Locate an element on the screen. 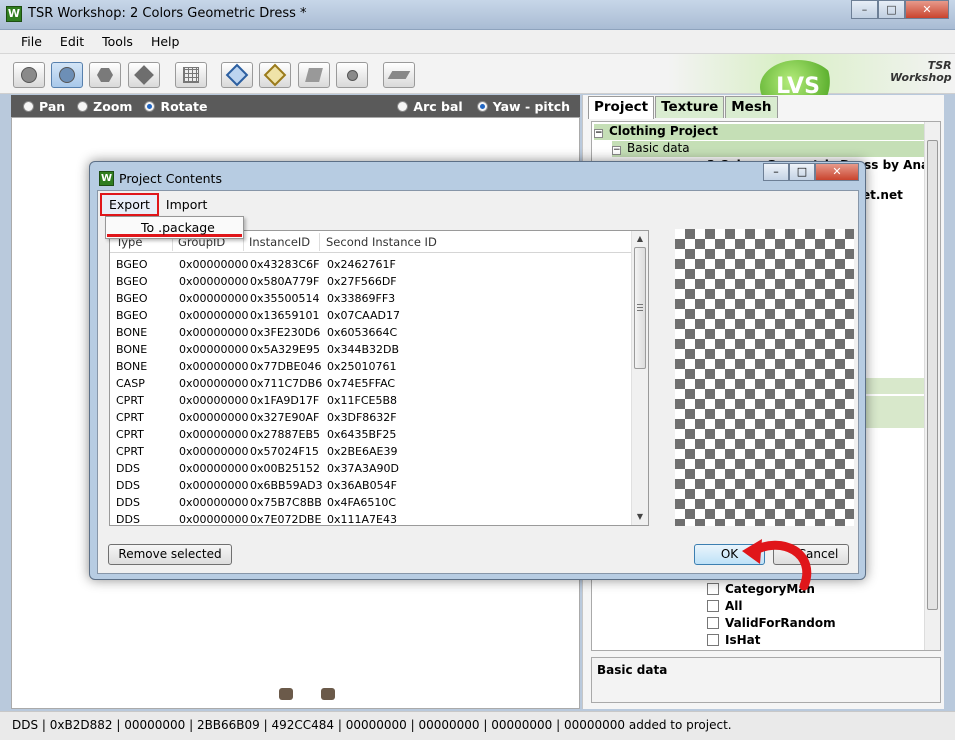 This screenshot has width=955, height=740. panel-tabs: Project Texture Mesh is located at coordinates (683, 107).